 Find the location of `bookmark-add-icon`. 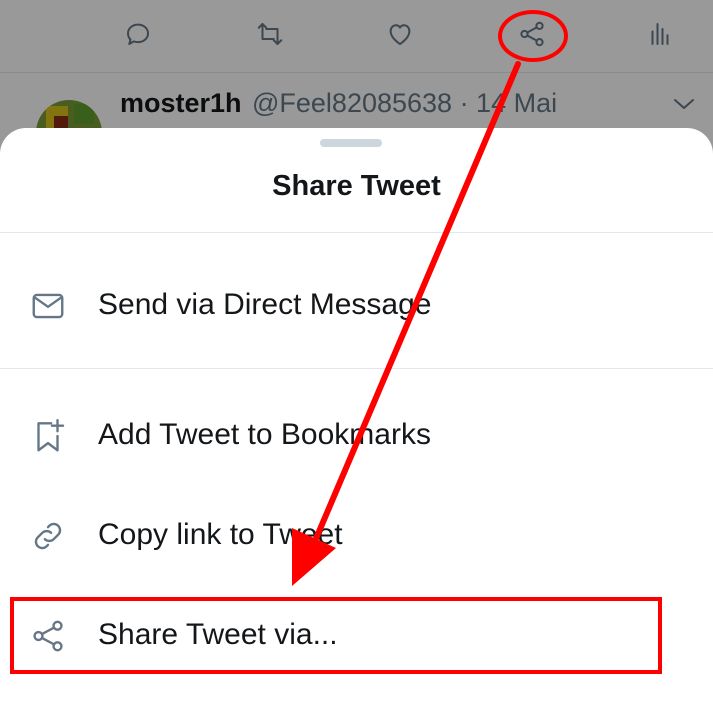

bookmark-add-icon is located at coordinates (48, 436).